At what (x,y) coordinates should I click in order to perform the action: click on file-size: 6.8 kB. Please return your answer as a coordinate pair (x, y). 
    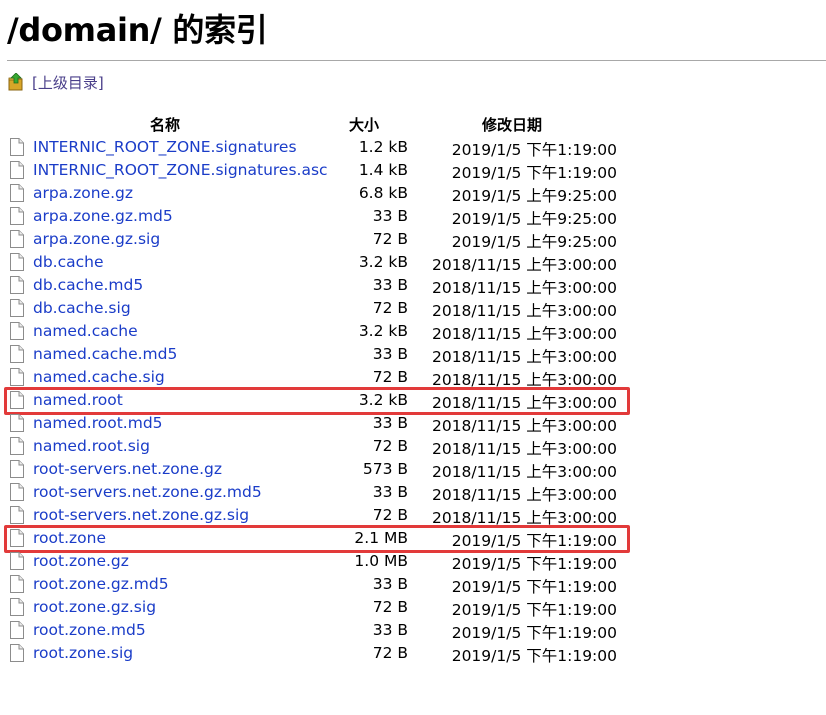
    Looking at the image, I should click on (383, 193).